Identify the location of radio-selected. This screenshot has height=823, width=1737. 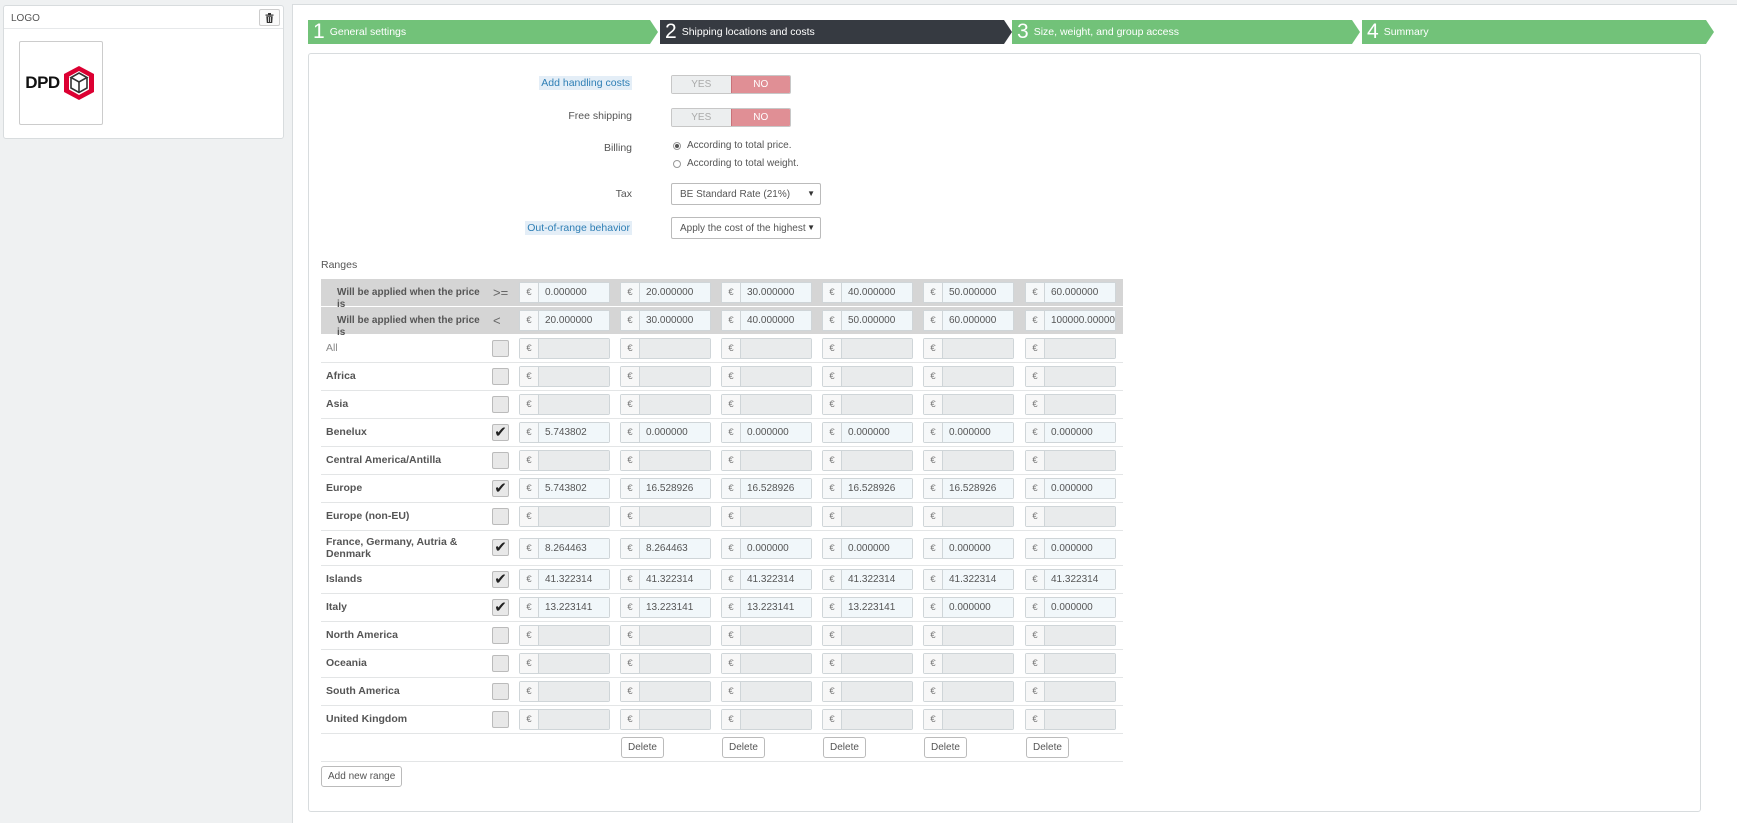
(677, 145).